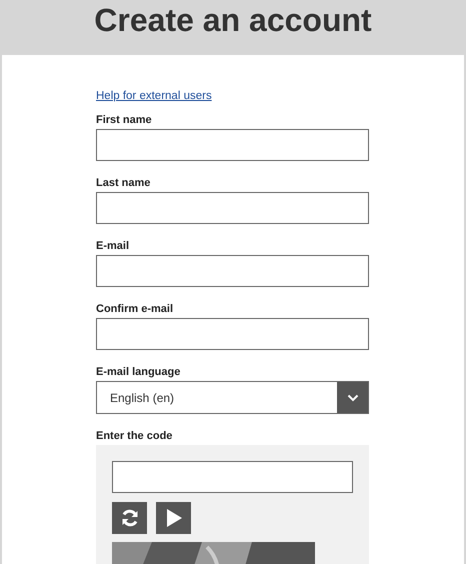  I want to click on refresh-icon, so click(130, 518).